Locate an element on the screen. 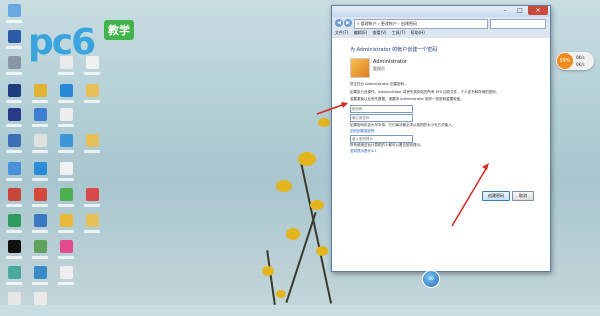  watermark-logo-text: pc6 is located at coordinates (62, 42).